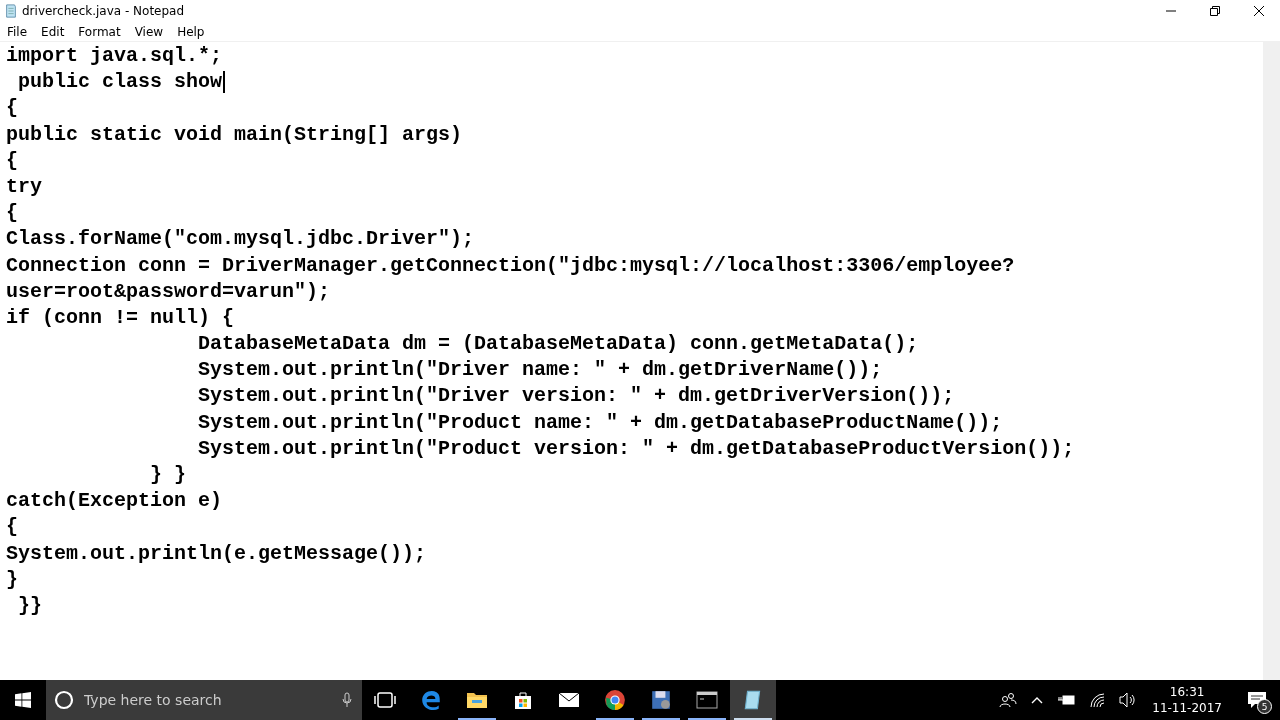  Describe the element at coordinates (477, 700) in the screenshot. I see `folder-icon` at that location.